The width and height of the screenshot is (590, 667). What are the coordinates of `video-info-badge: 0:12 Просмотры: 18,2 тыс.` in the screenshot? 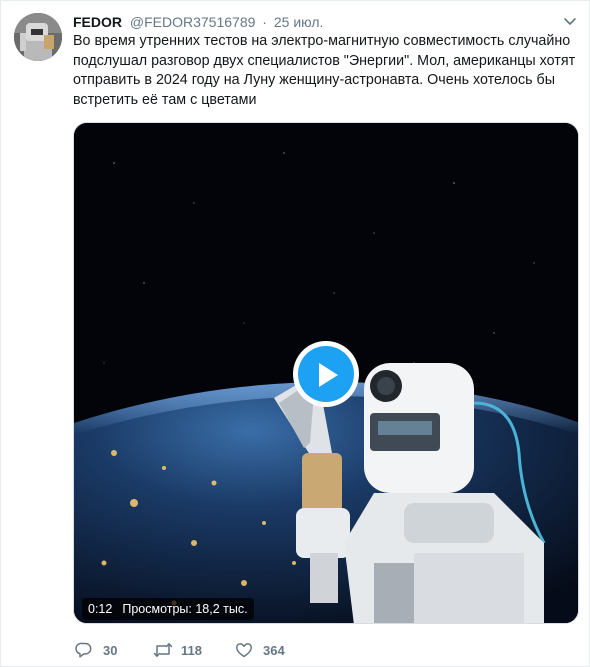 It's located at (168, 609).